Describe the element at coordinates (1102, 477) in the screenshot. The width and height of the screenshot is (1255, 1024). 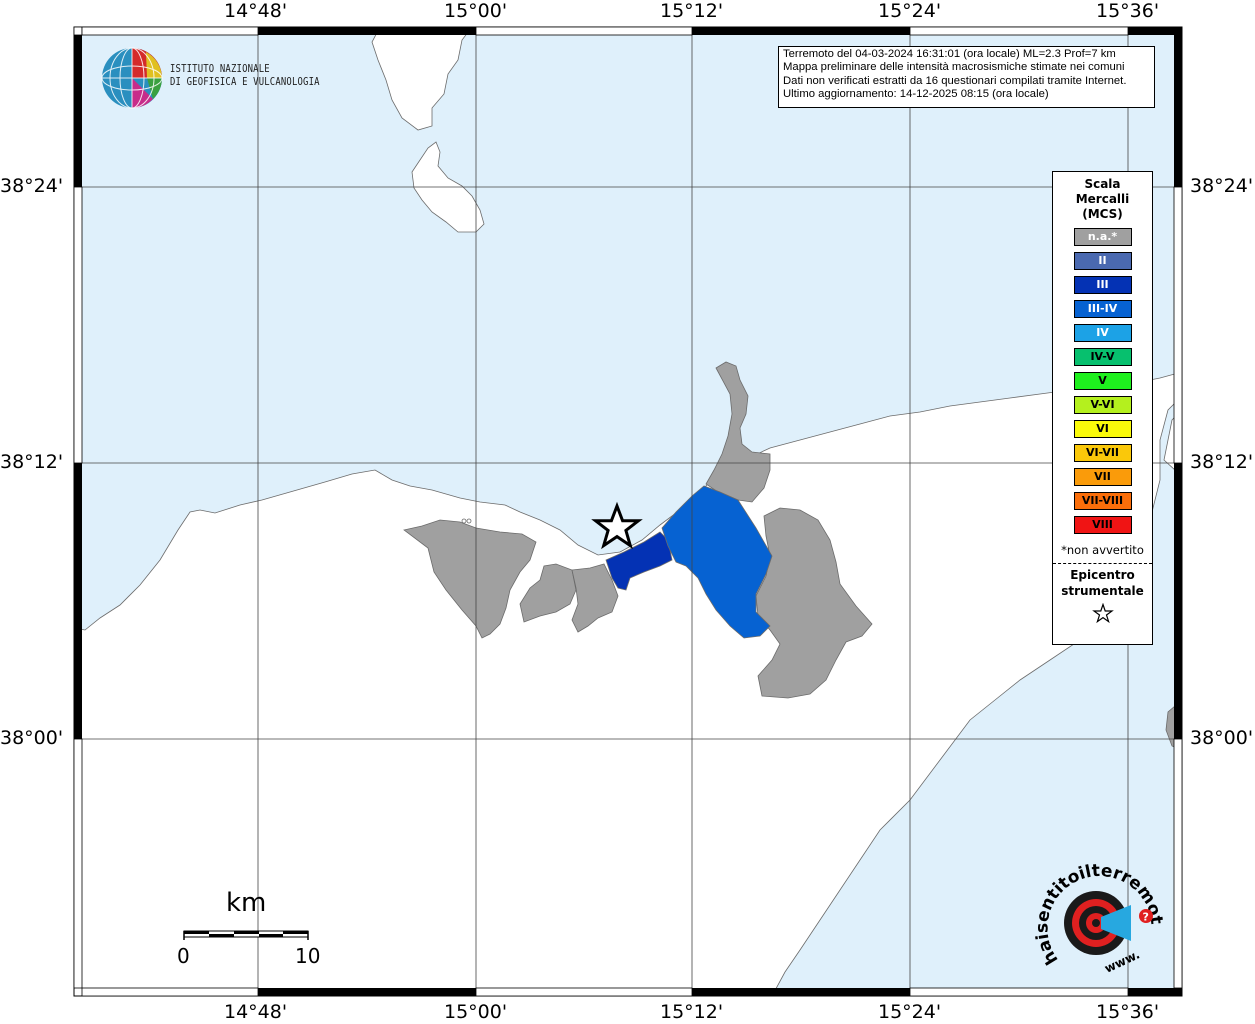
I see `legend-item: VII` at that location.